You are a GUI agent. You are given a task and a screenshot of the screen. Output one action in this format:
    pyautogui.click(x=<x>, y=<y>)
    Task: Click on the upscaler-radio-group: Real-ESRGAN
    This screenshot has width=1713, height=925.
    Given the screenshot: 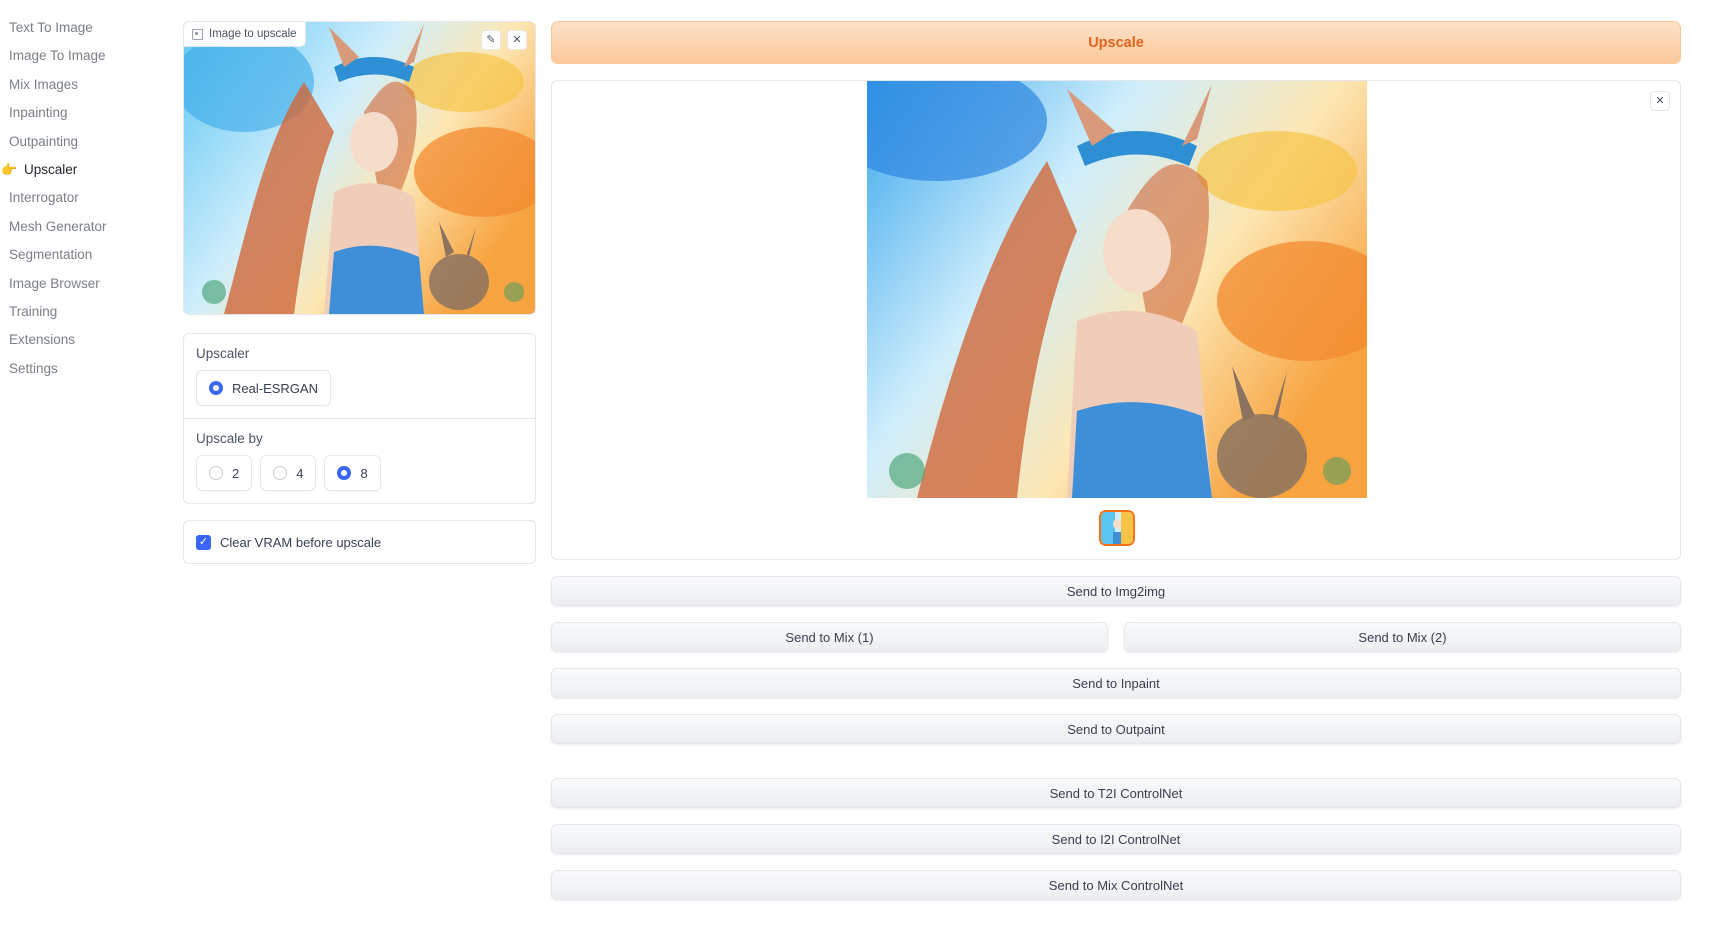 What is the action you would take?
    pyautogui.click(x=359, y=388)
    